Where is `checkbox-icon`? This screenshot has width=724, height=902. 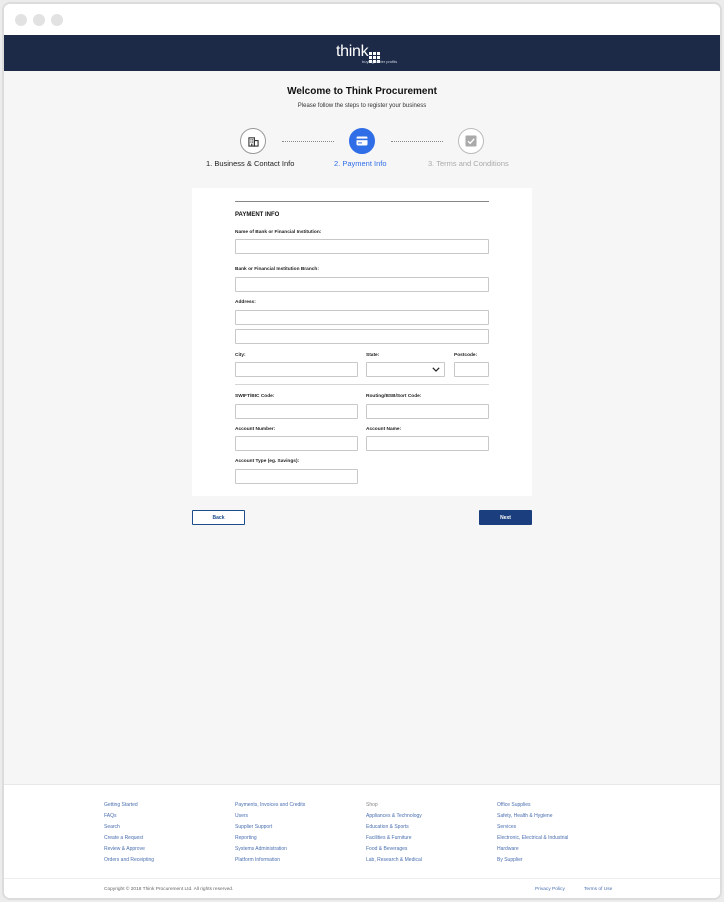 checkbox-icon is located at coordinates (471, 141).